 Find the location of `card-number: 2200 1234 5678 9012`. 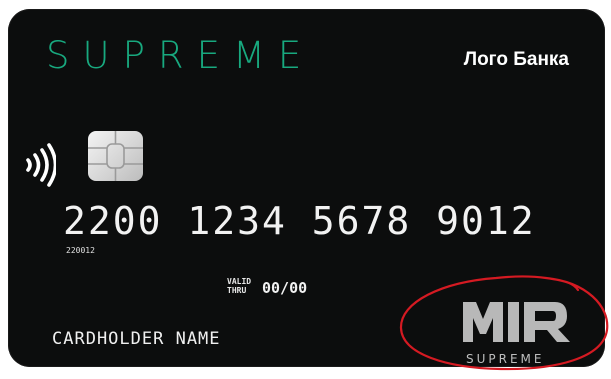

card-number: 2200 1234 5678 9012 is located at coordinates (299, 221).